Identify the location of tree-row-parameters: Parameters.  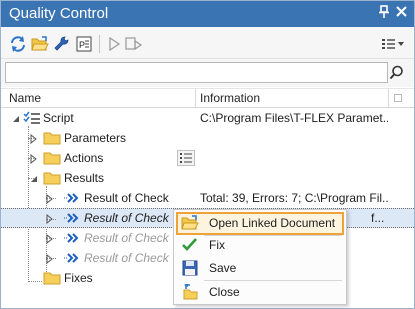
(207, 138).